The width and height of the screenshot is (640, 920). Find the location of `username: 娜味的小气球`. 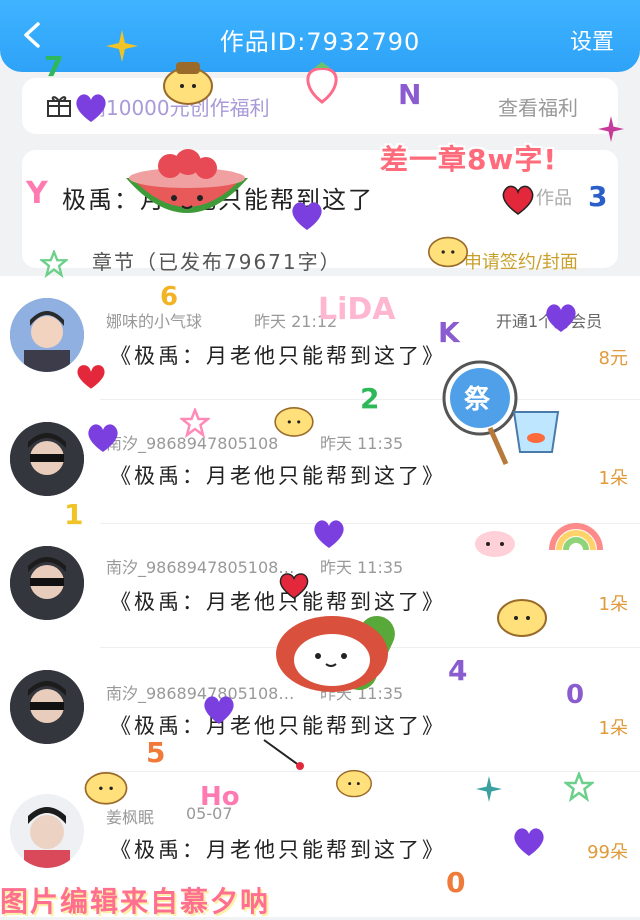

username: 娜味的小气球 is located at coordinates (154, 321).